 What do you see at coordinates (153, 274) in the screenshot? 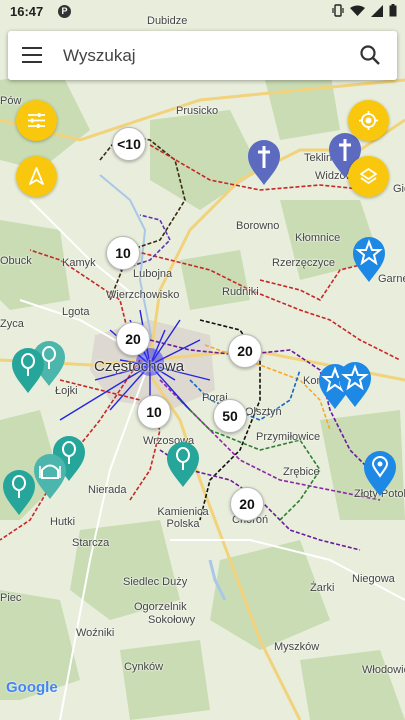
I see `place-label: Lubojna` at bounding box center [153, 274].